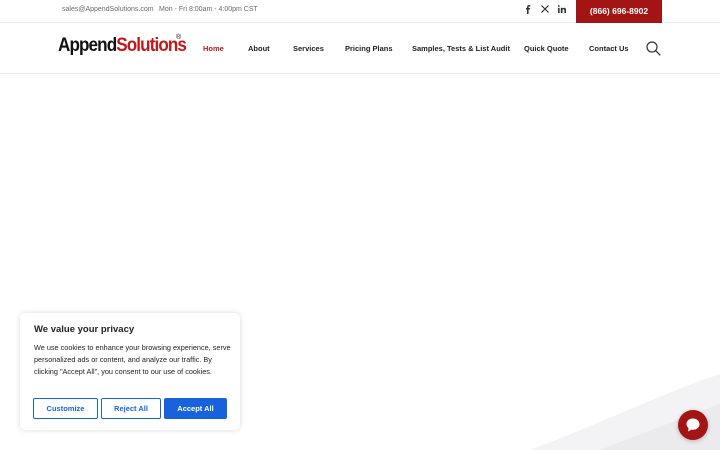 Image resolution: width=720 pixels, height=450 pixels. What do you see at coordinates (213, 48) in the screenshot?
I see `nav-home: Home` at bounding box center [213, 48].